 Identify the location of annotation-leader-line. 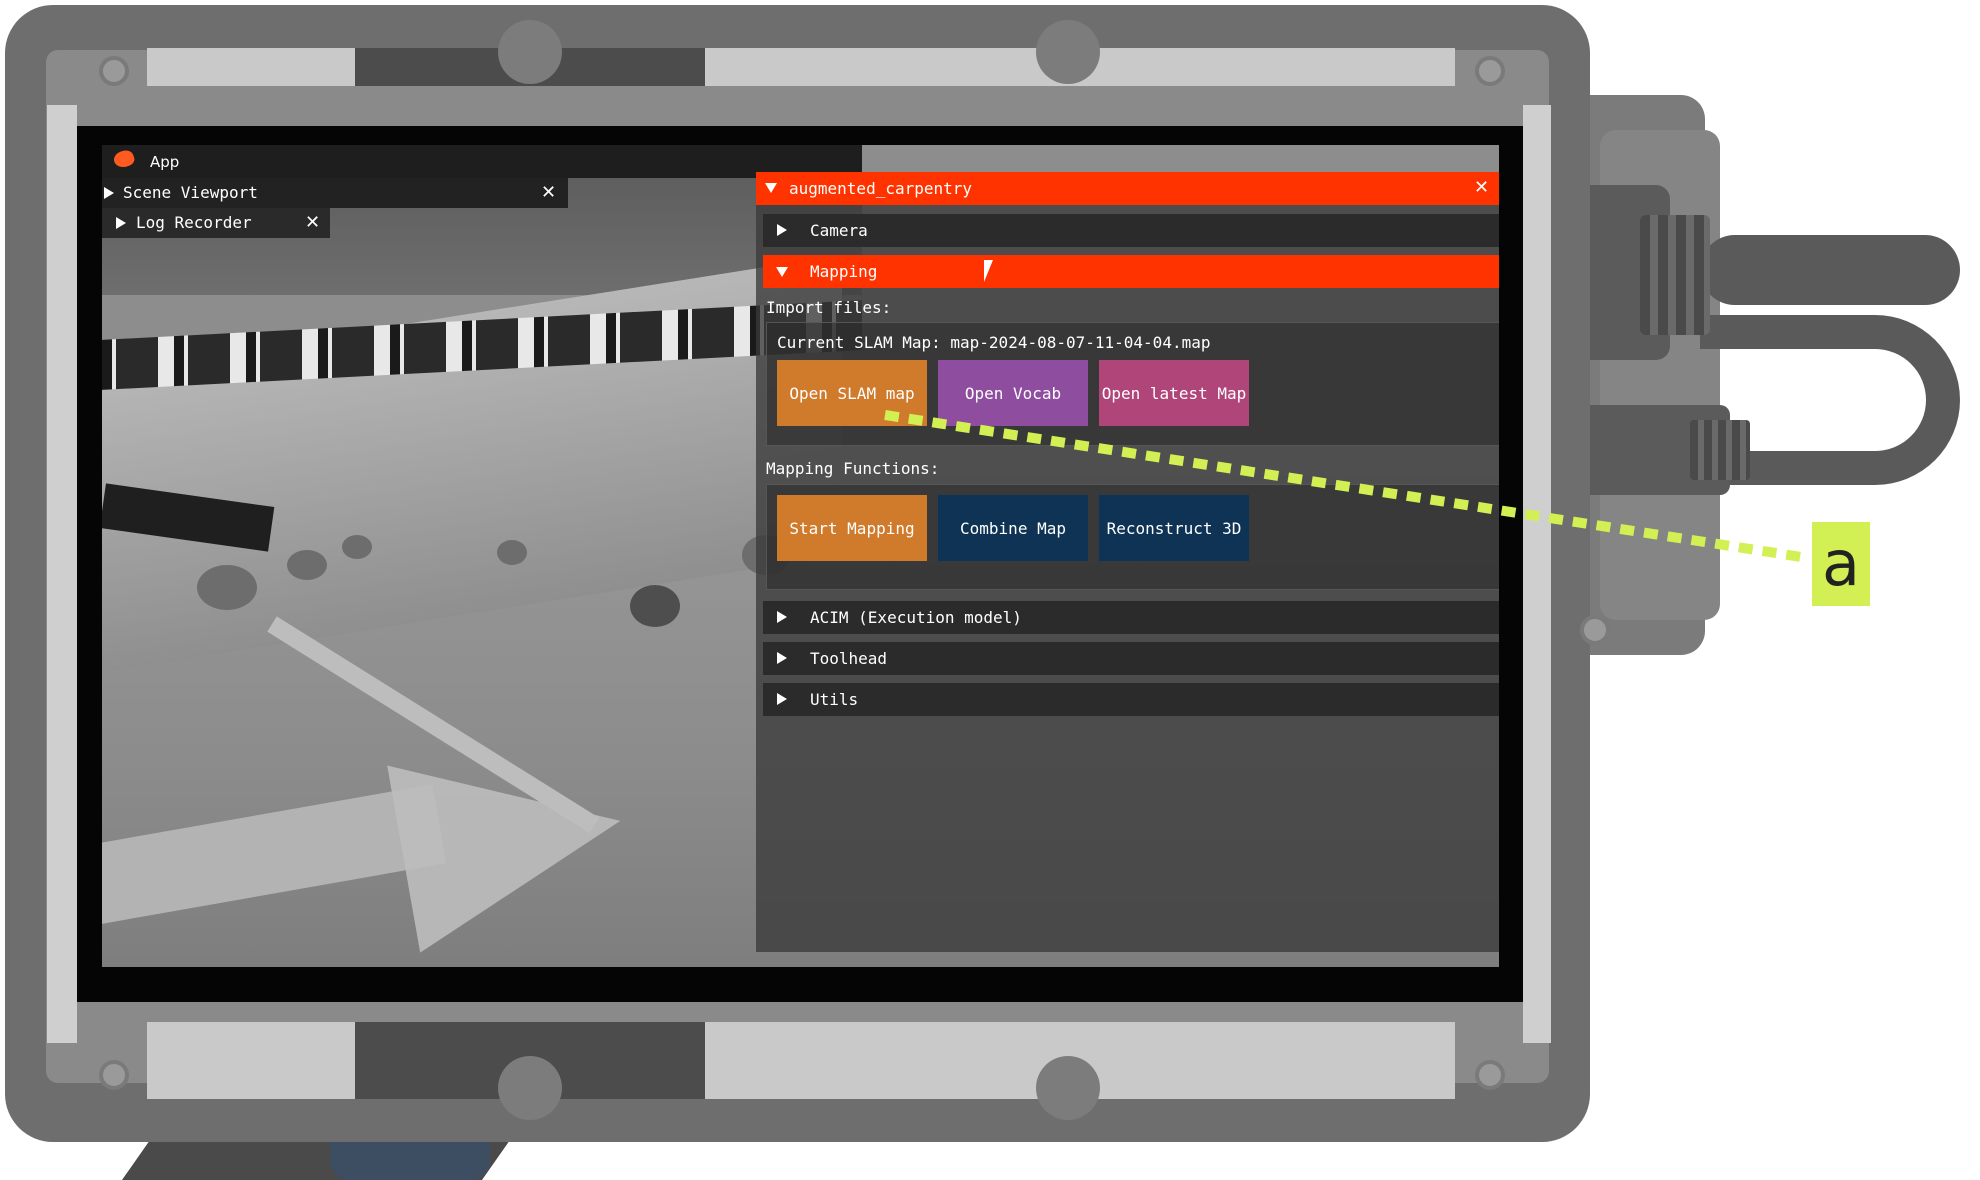
(1346, 486).